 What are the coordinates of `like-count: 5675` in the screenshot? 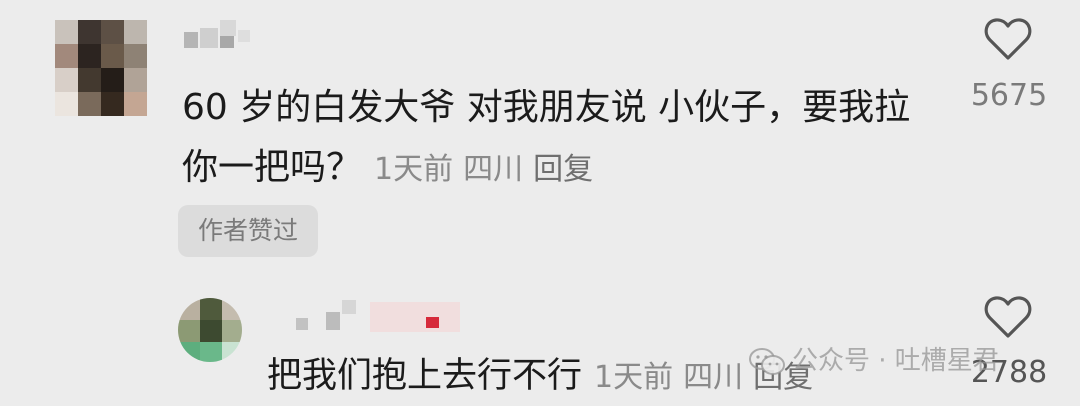 It's located at (1009, 95).